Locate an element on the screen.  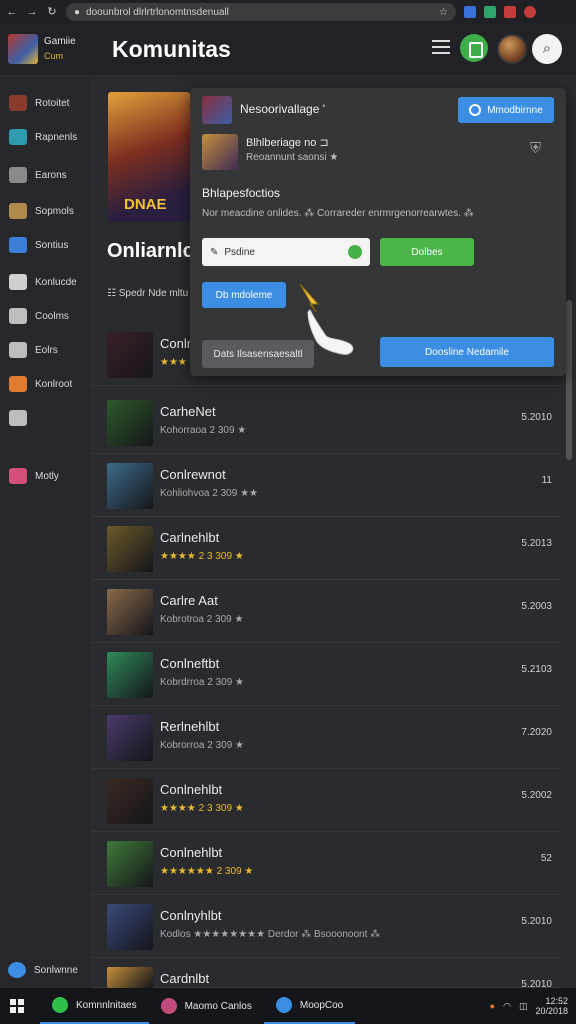
user-avatar is located at coordinates (220, 152).